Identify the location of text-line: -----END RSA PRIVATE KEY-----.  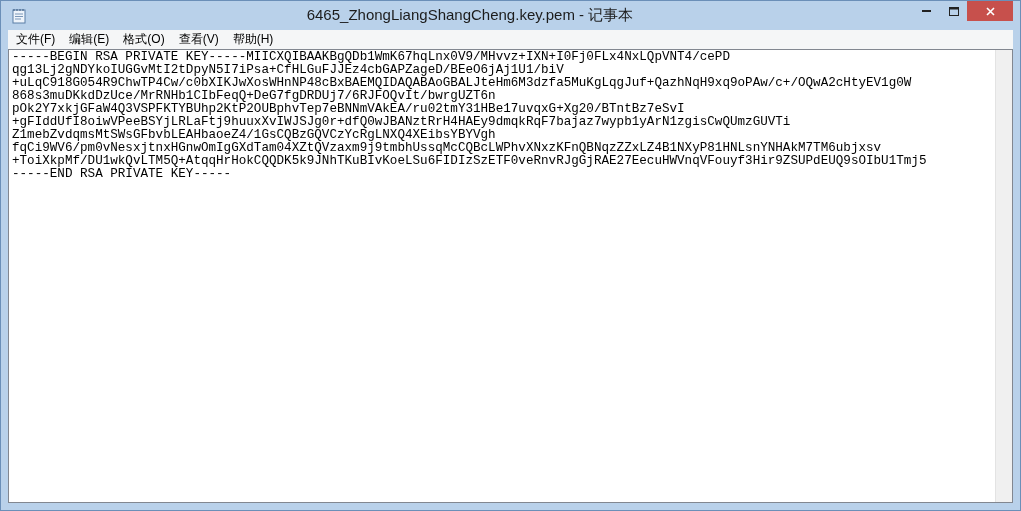
(122, 174).